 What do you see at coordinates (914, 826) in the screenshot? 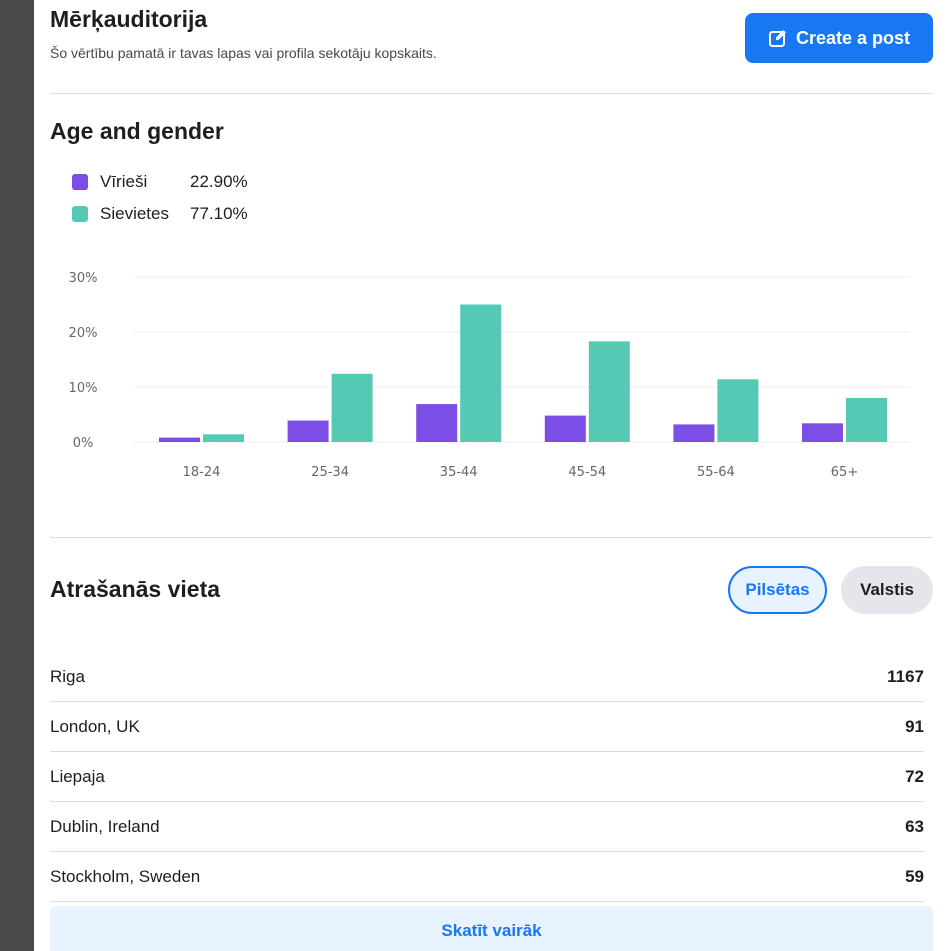
I see `location-count: 63` at bounding box center [914, 826].